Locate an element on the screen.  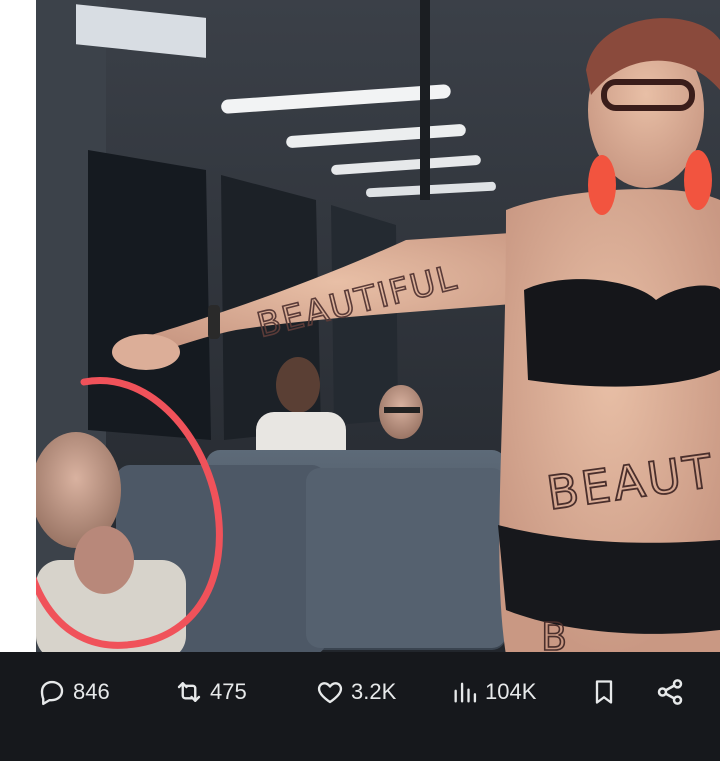
bald-passenger-glasses is located at coordinates (402, 410).